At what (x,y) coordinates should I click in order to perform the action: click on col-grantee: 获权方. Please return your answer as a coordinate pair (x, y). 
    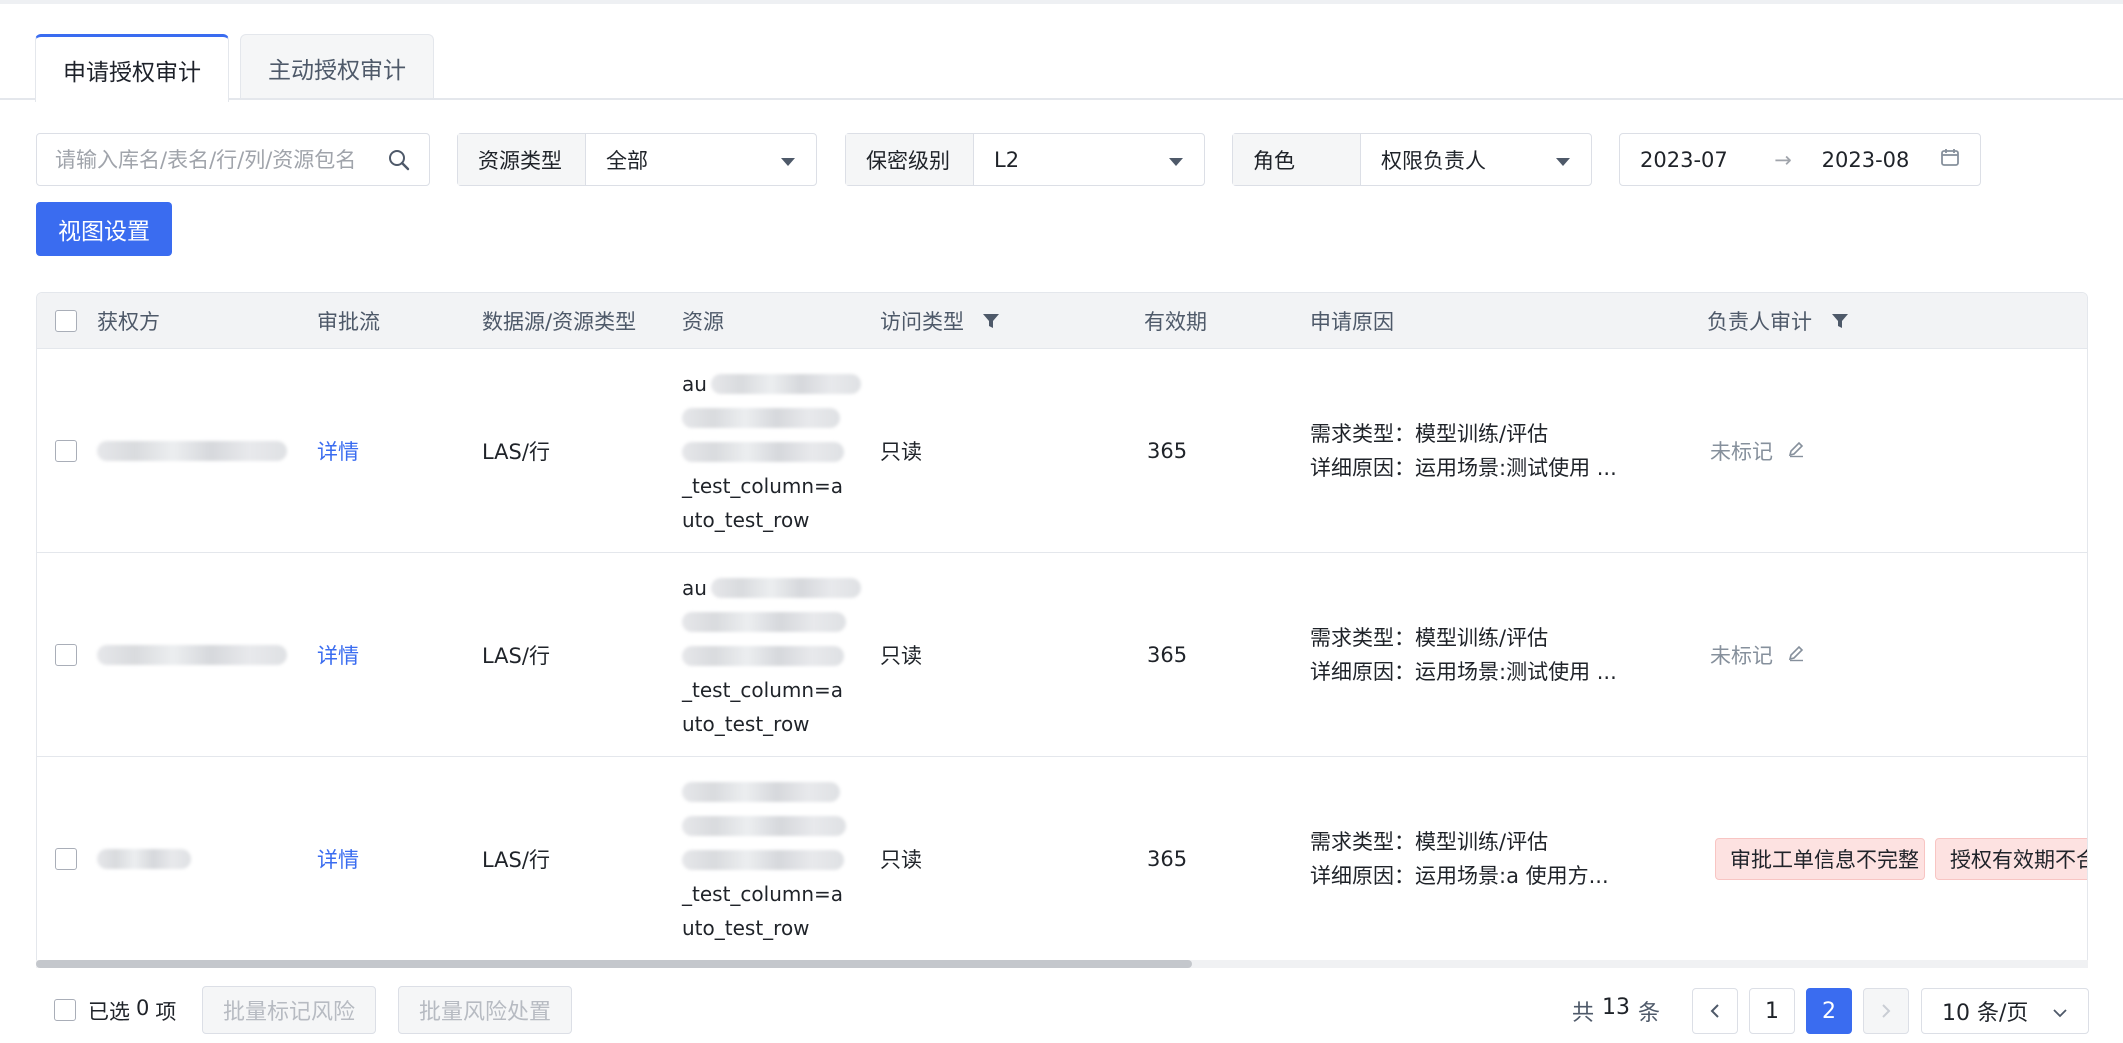
    Looking at the image, I should click on (128, 322).